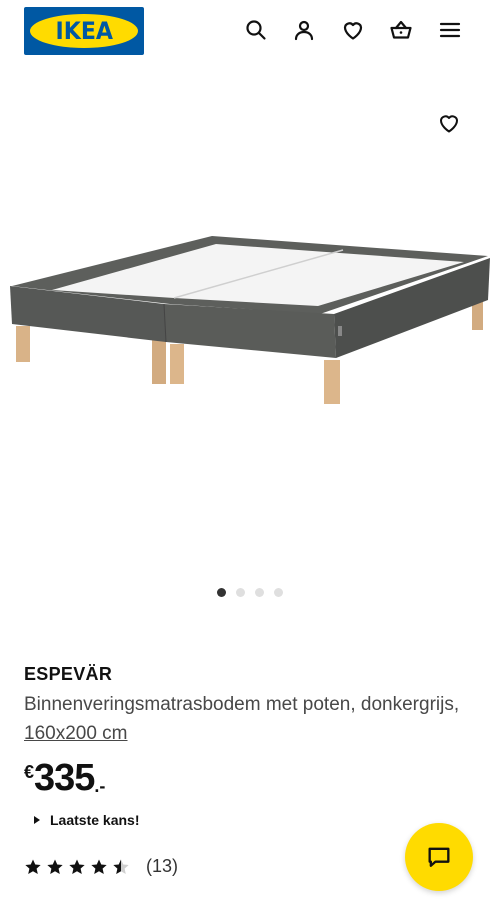  I want to click on star-half-icon, so click(121, 866).